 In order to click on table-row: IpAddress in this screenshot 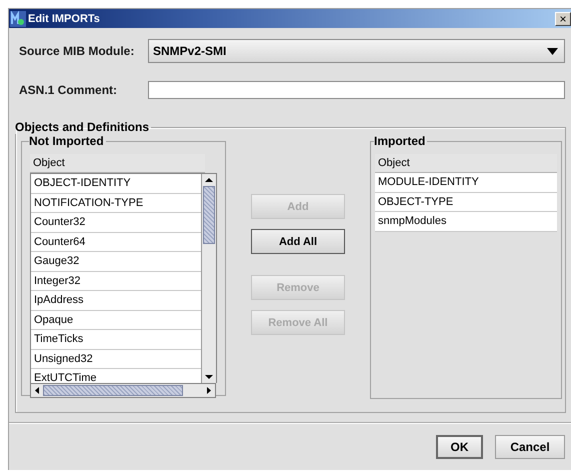, I will do `click(116, 300)`.